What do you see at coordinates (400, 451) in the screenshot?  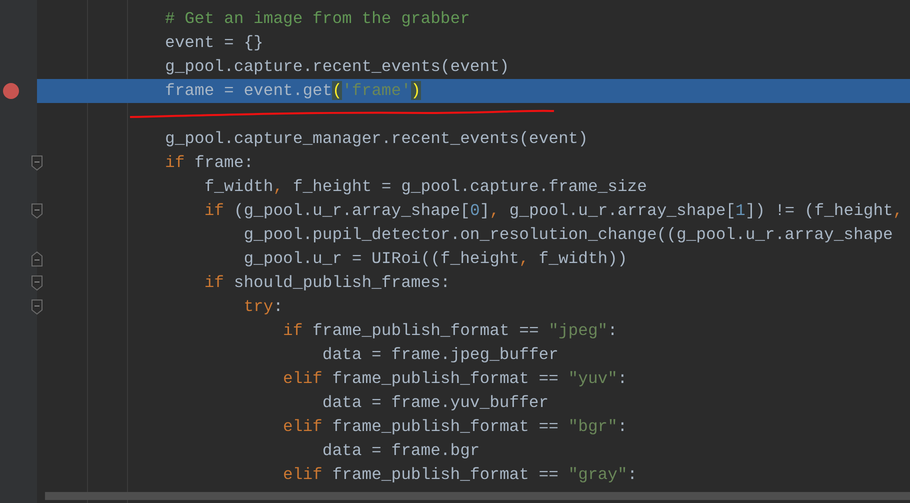 I see `code-line: data = frame.bgr` at bounding box center [400, 451].